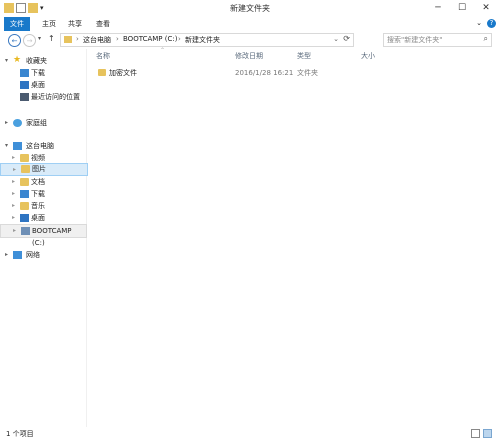 This screenshot has height=446, width=500. What do you see at coordinates (438, 8) in the screenshot?
I see `minimize-button: ─` at bounding box center [438, 8].